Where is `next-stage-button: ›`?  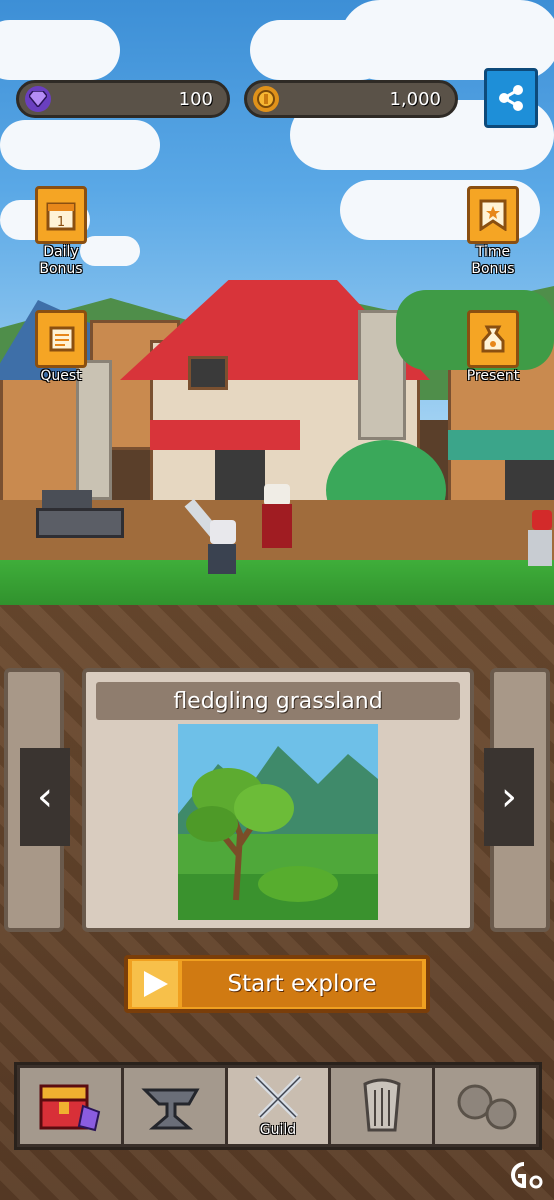 next-stage-button: › is located at coordinates (509, 797).